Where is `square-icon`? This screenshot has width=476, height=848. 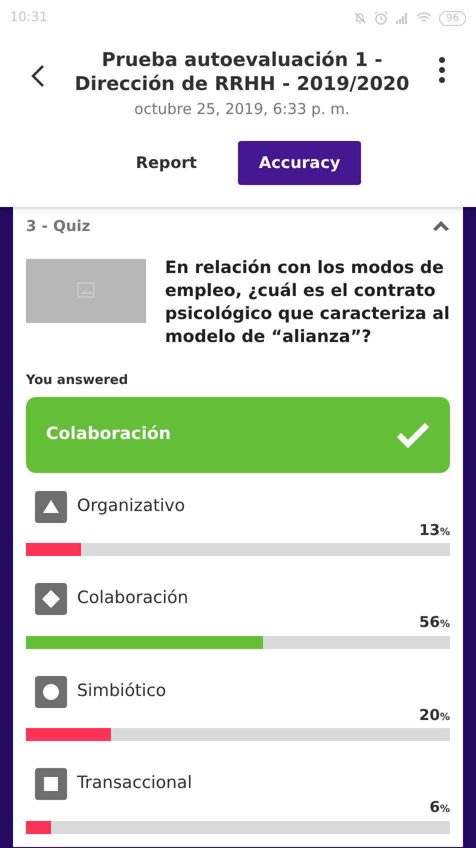
square-icon is located at coordinates (51, 784).